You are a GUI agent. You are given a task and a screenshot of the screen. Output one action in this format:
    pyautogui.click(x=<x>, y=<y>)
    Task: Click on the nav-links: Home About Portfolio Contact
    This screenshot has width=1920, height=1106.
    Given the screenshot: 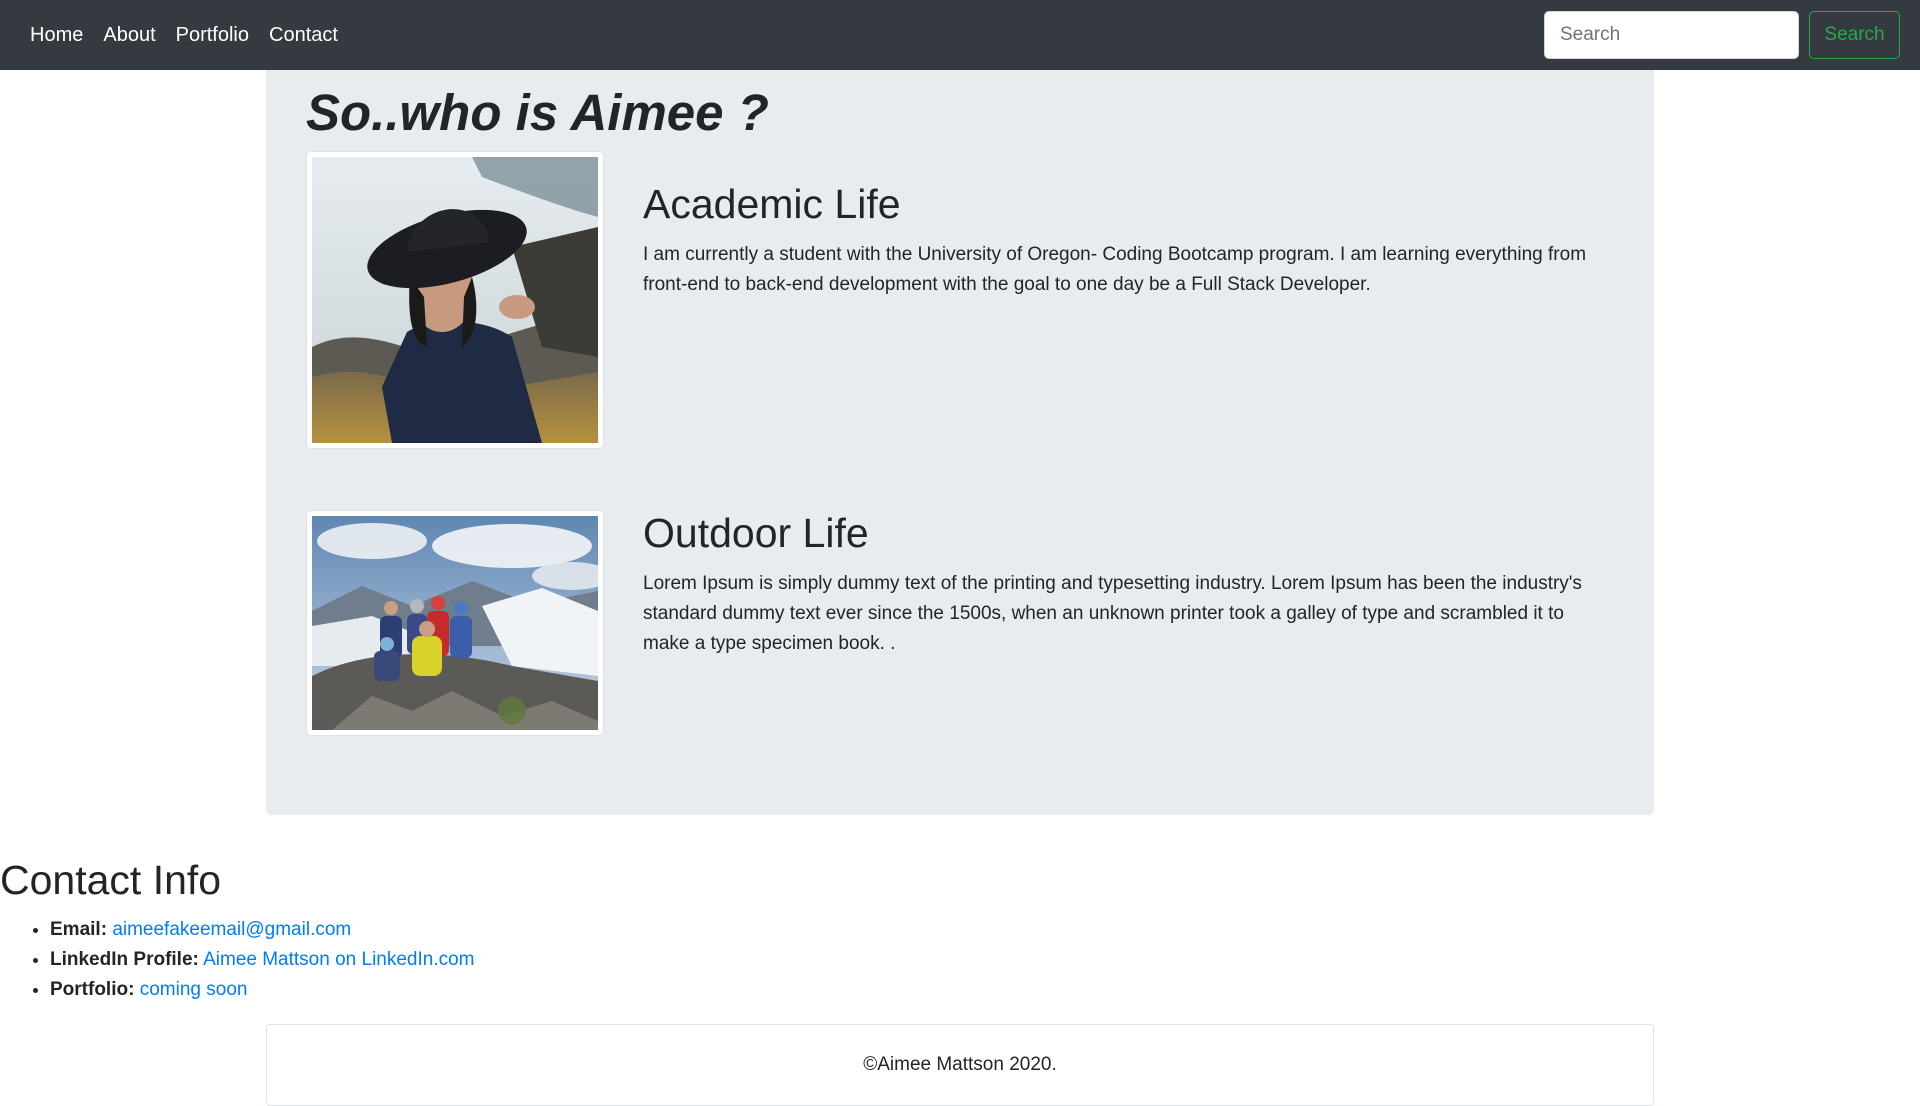 What is the action you would take?
    pyautogui.click(x=184, y=35)
    